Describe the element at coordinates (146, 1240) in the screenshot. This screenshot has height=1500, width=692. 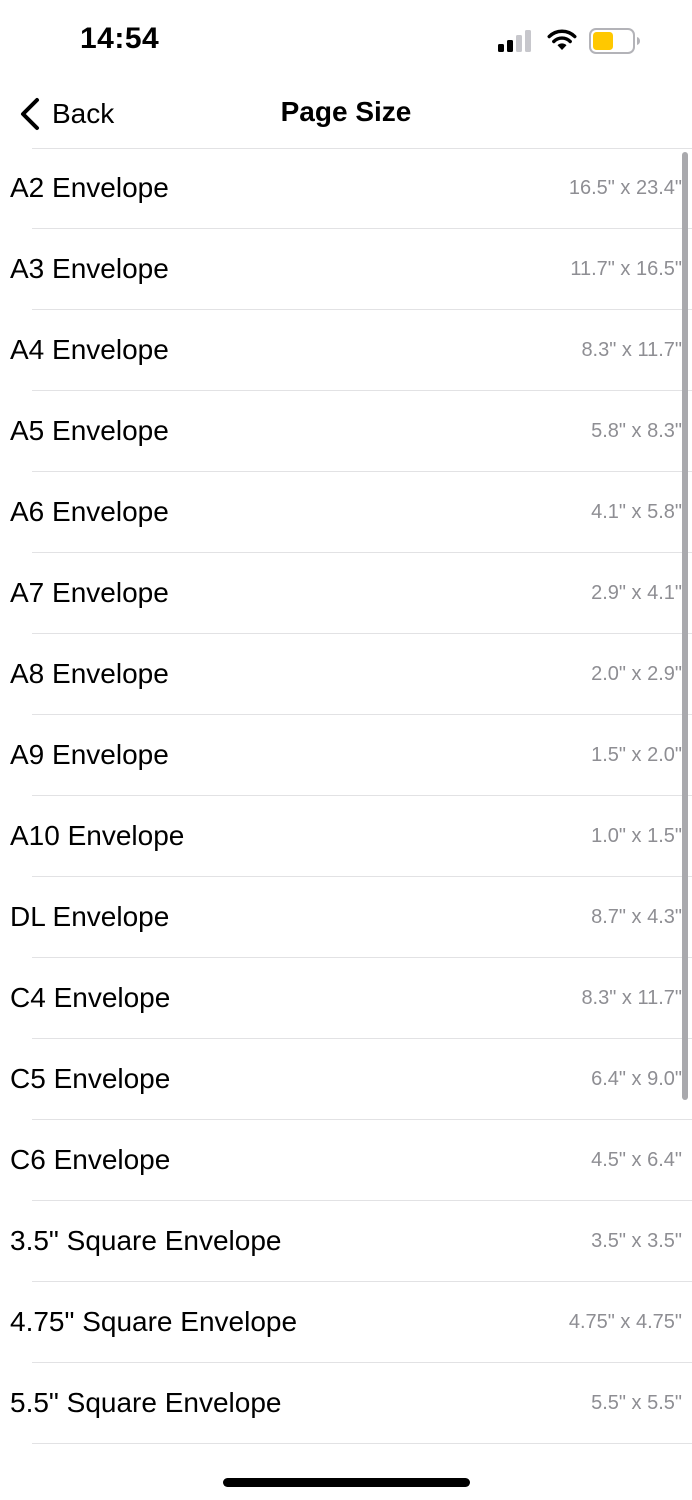
I see `page-size-label: 3.5" Square Envelope` at that location.